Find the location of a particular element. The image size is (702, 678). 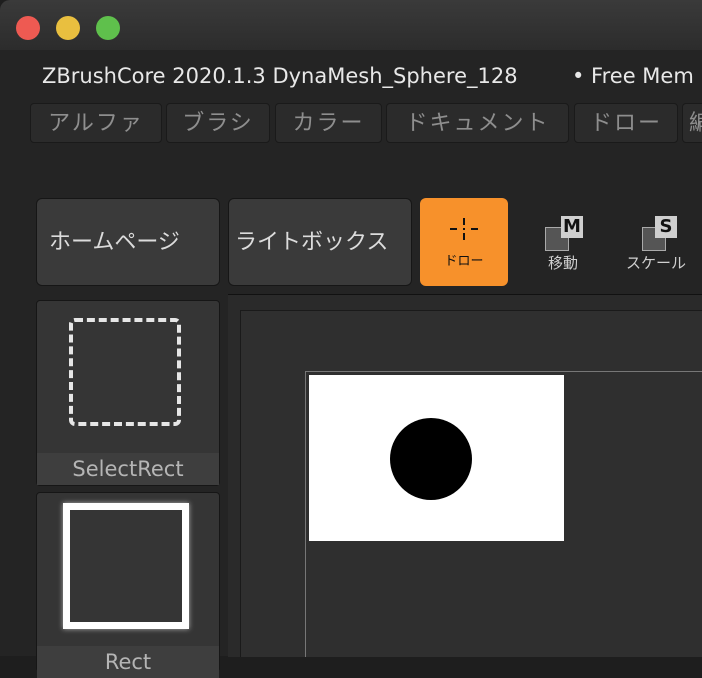

move-key-icon: M is located at coordinates (572, 227).